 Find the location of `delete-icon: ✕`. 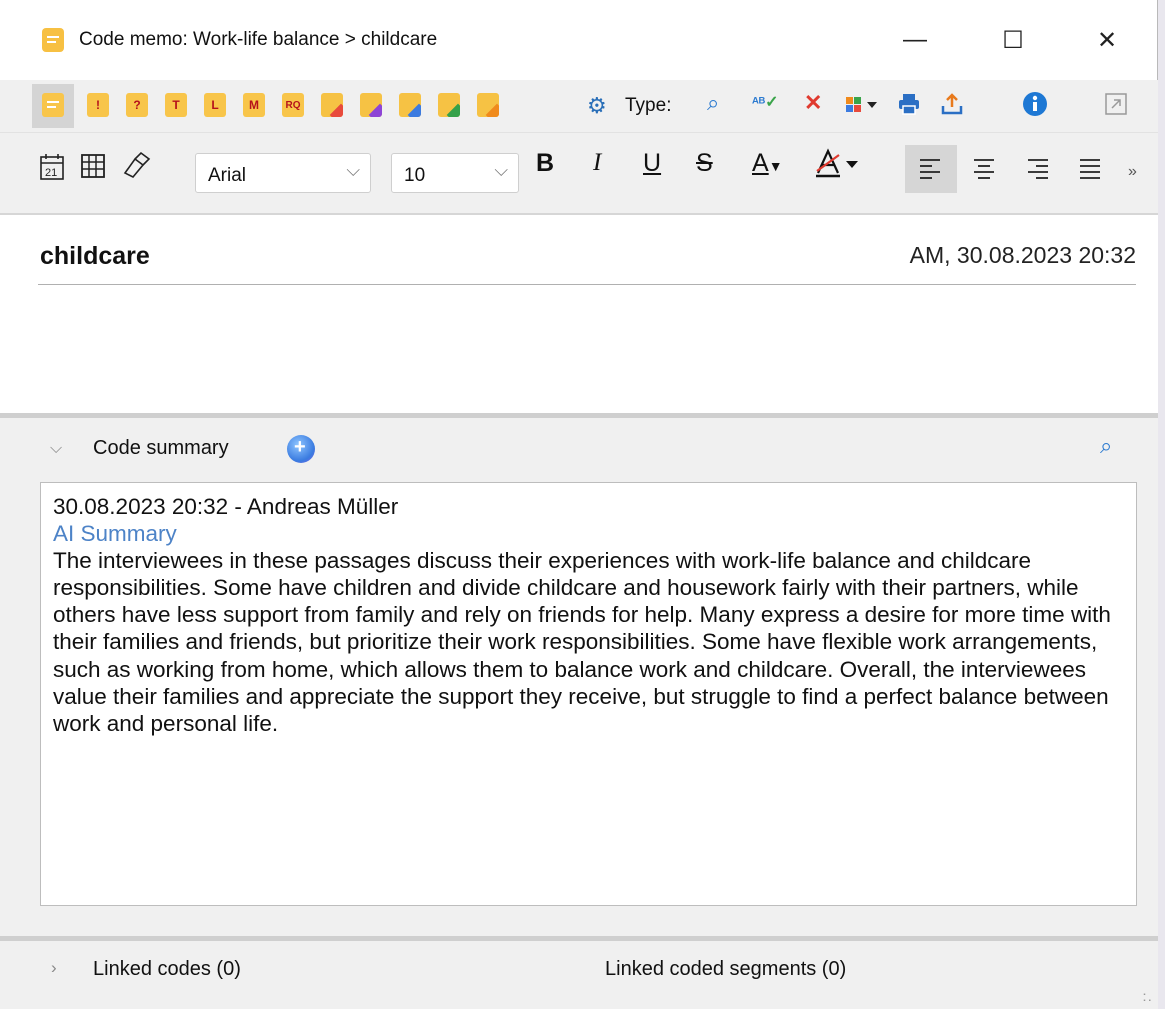

delete-icon: ✕ is located at coordinates (813, 103).